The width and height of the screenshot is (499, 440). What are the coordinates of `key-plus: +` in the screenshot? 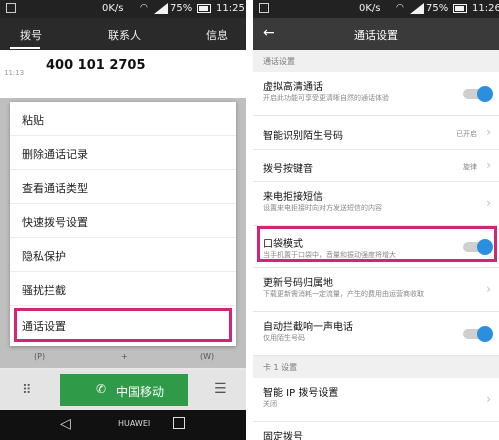 It's located at (124, 356).